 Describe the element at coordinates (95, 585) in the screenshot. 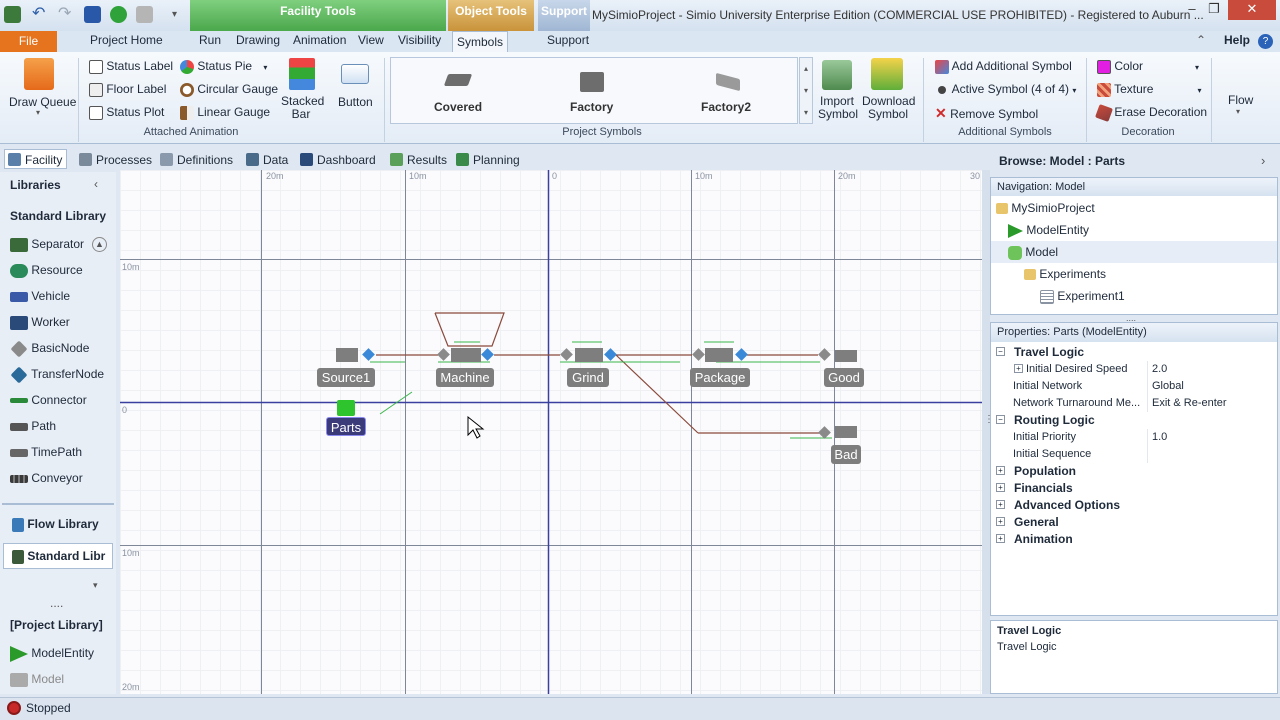

I see `library-overflow-icon: ▾` at that location.